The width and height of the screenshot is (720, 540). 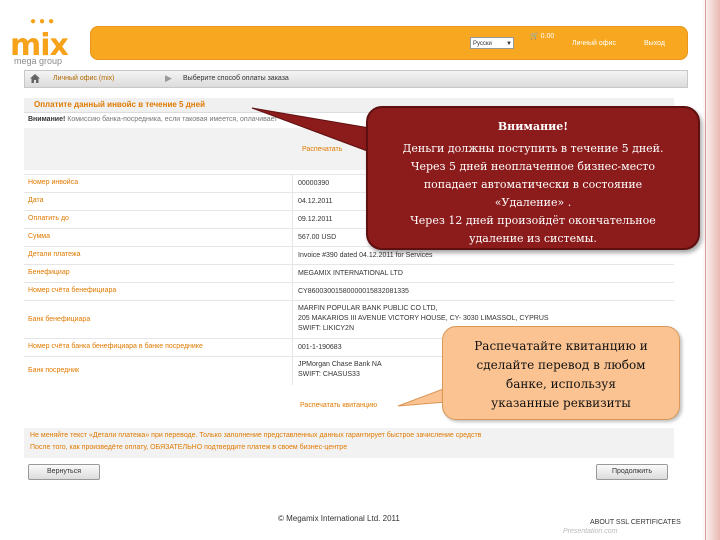 I want to click on red-callout-pointer, so click(x=311, y=130).